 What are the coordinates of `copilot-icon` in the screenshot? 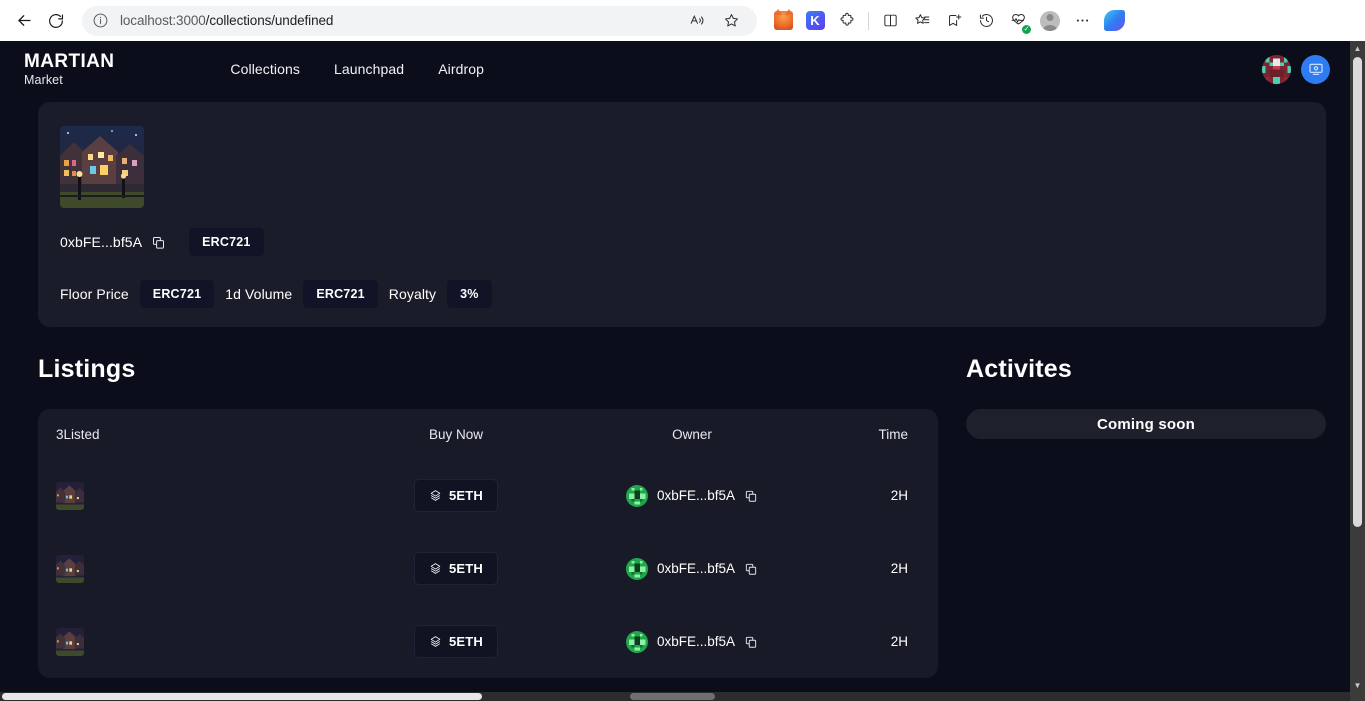 It's located at (1114, 21).